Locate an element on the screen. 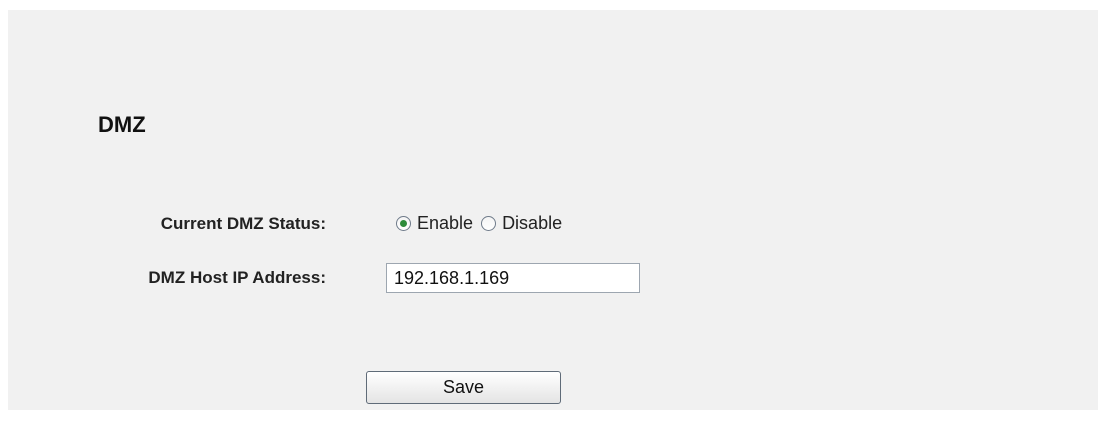 This screenshot has height=421, width=1106. enable-radio is located at coordinates (403, 223).